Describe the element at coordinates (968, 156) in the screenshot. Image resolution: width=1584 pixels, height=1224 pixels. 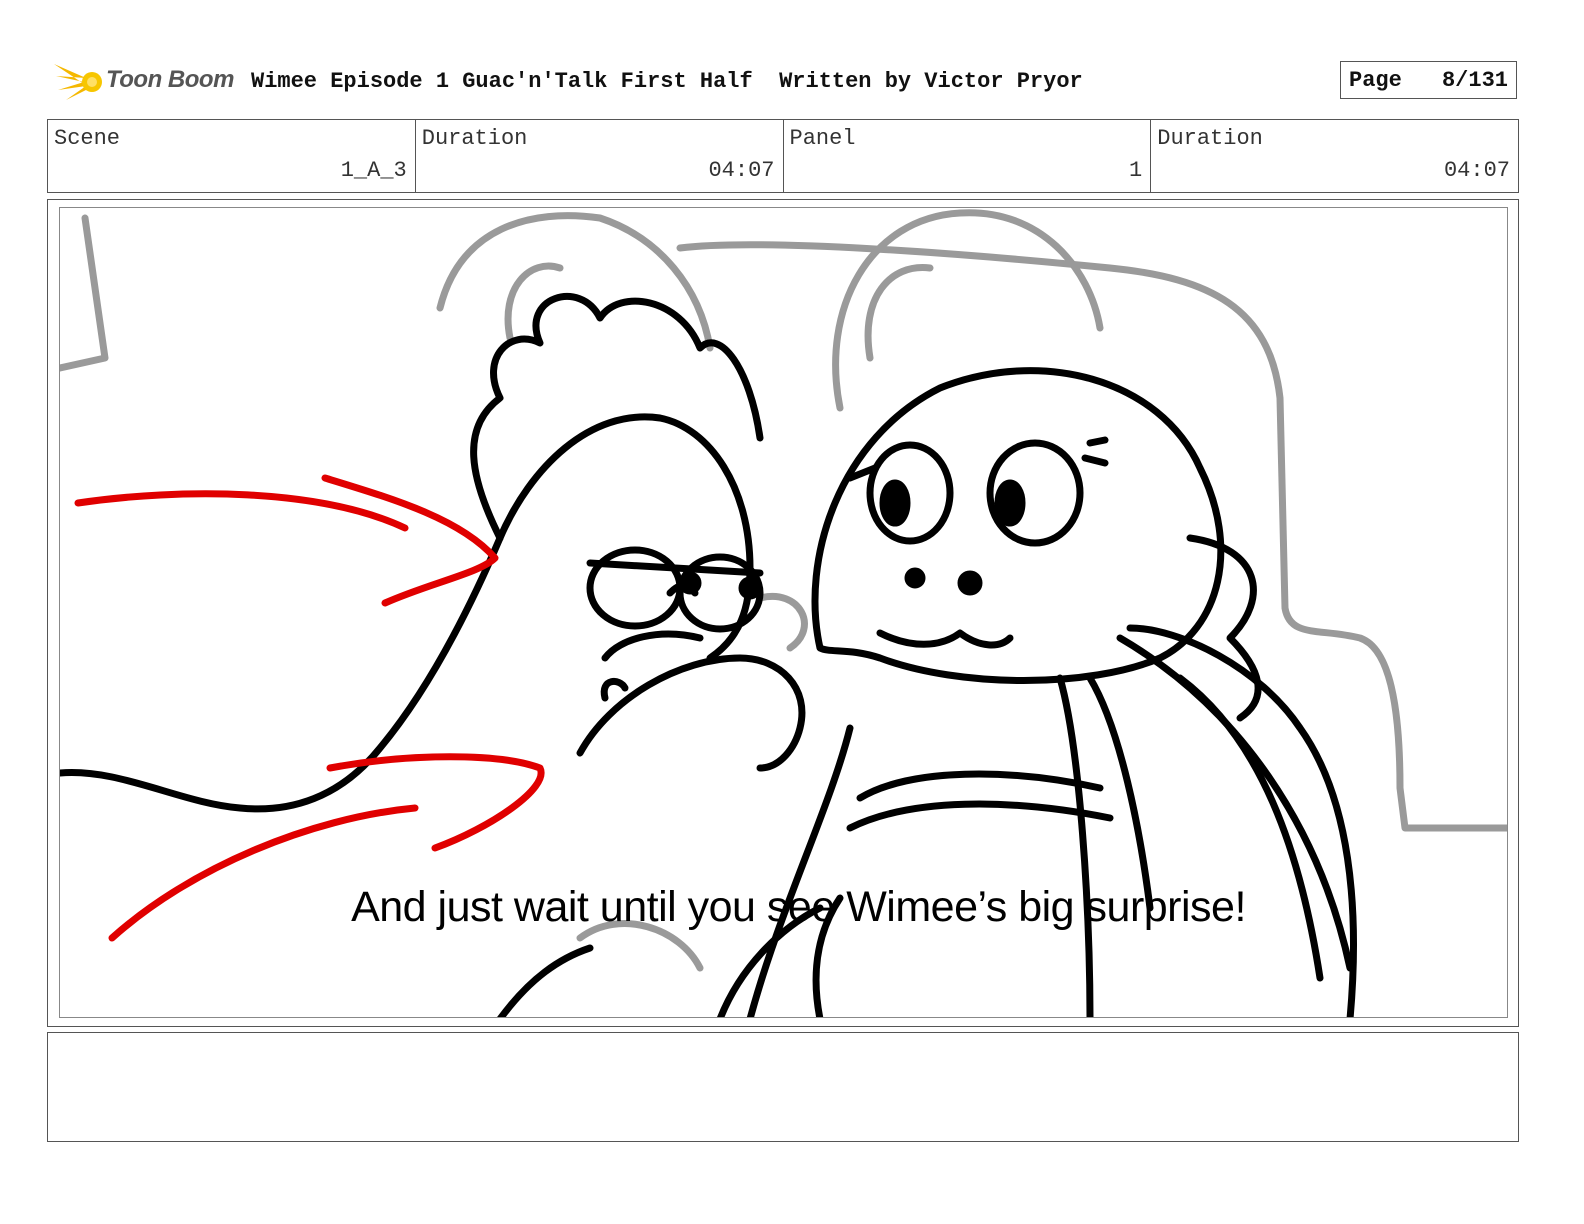
I see `panel-cell: Panel 1` at that location.